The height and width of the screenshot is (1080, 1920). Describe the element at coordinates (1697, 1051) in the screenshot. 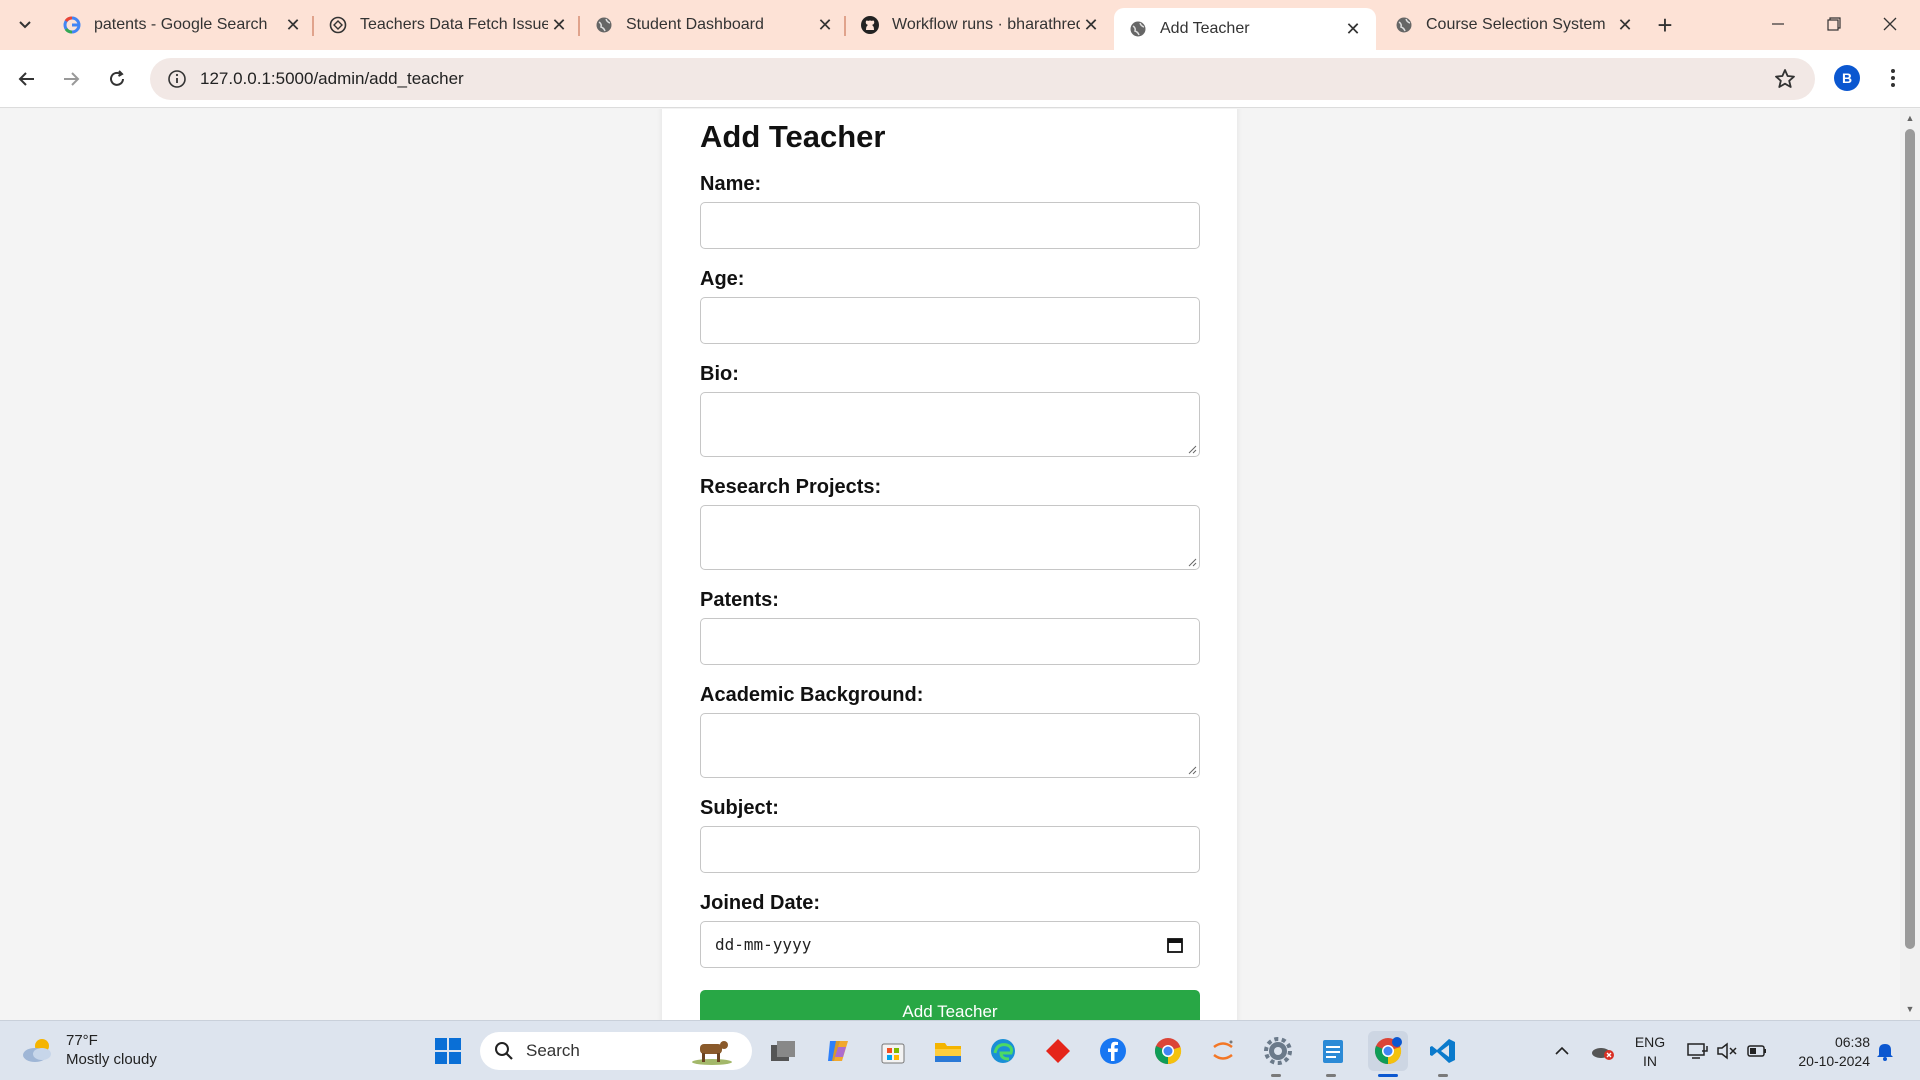

I see `network-tray-button` at that location.